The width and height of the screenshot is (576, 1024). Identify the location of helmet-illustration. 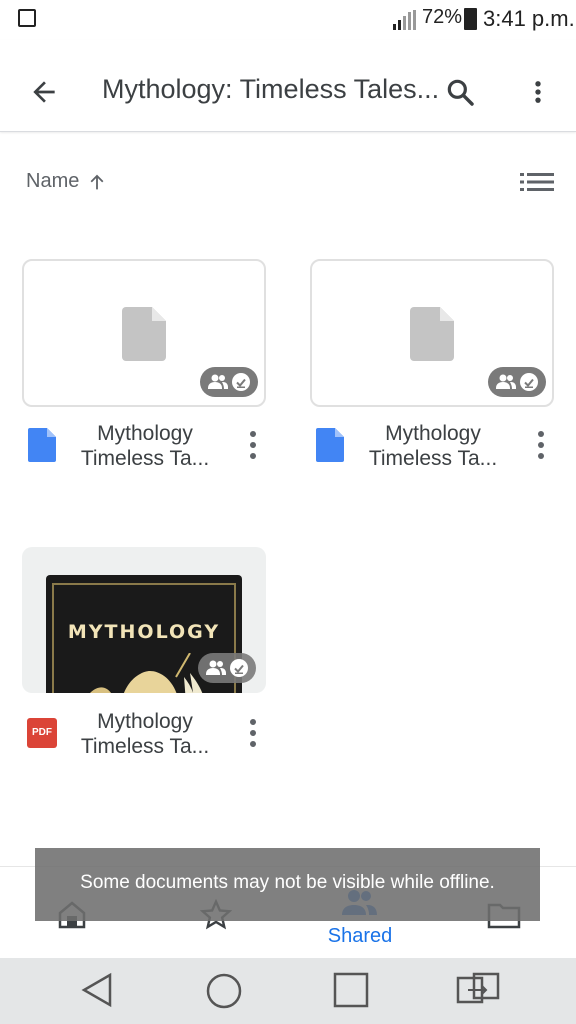
(146, 673).